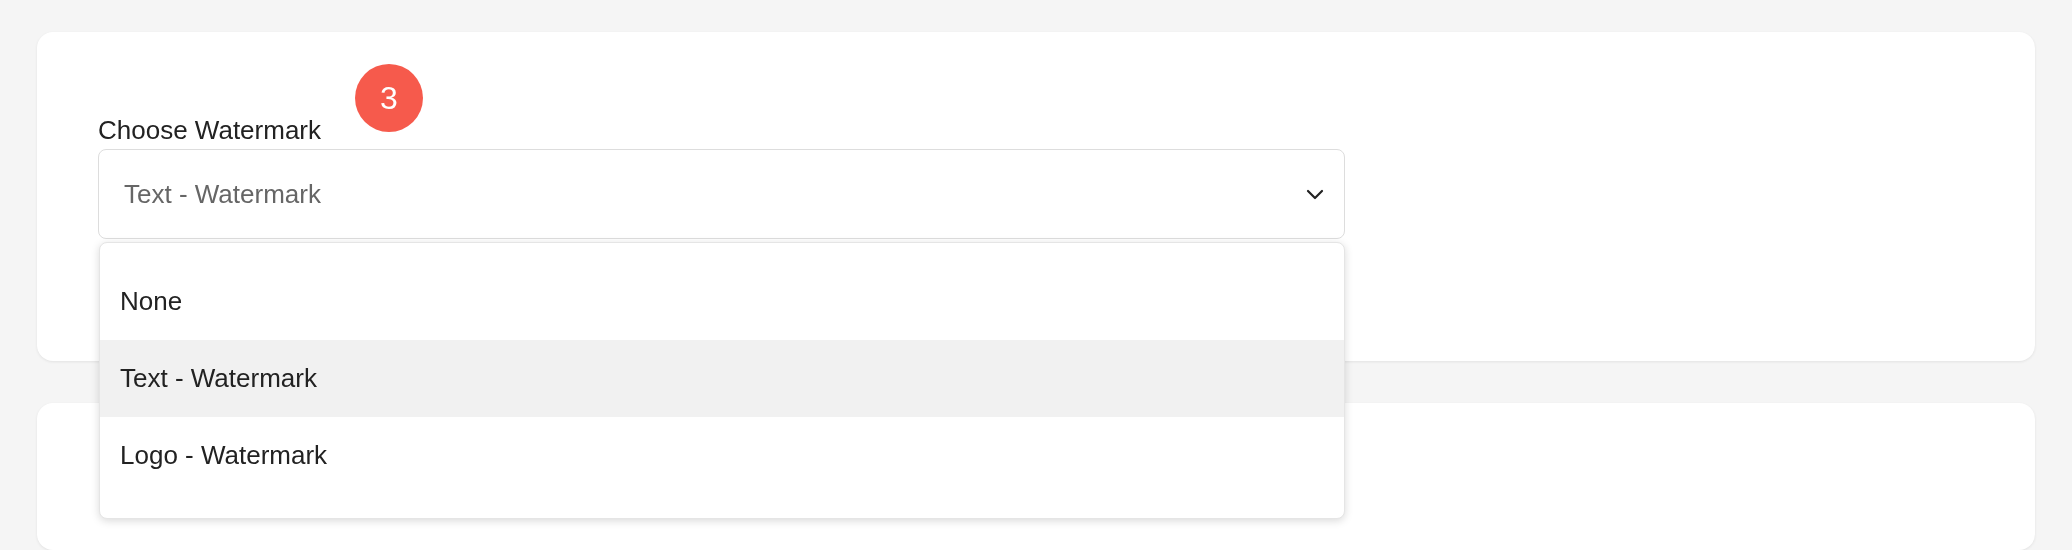  What do you see at coordinates (722, 301) in the screenshot?
I see `dropdown-option: None` at bounding box center [722, 301].